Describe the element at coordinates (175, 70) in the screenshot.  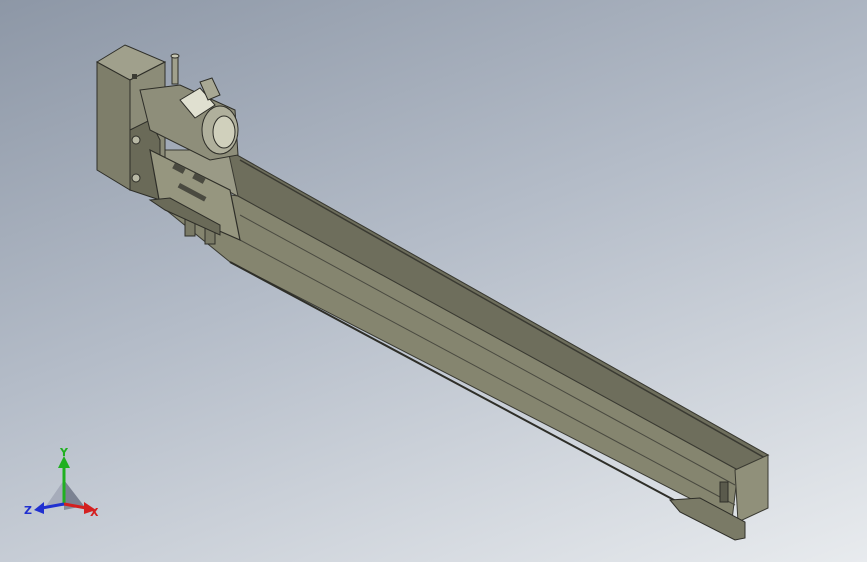
I see `connector-pin` at that location.